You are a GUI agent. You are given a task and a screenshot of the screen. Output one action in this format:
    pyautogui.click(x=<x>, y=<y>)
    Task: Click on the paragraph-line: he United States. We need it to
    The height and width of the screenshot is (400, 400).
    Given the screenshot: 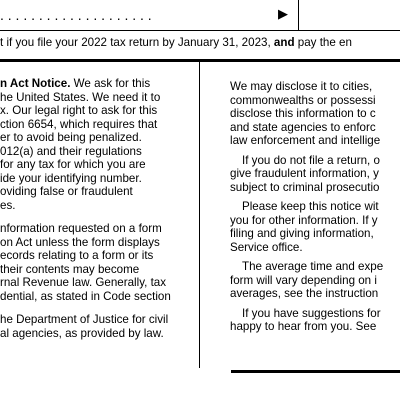 What is the action you would take?
    pyautogui.click(x=80, y=97)
    